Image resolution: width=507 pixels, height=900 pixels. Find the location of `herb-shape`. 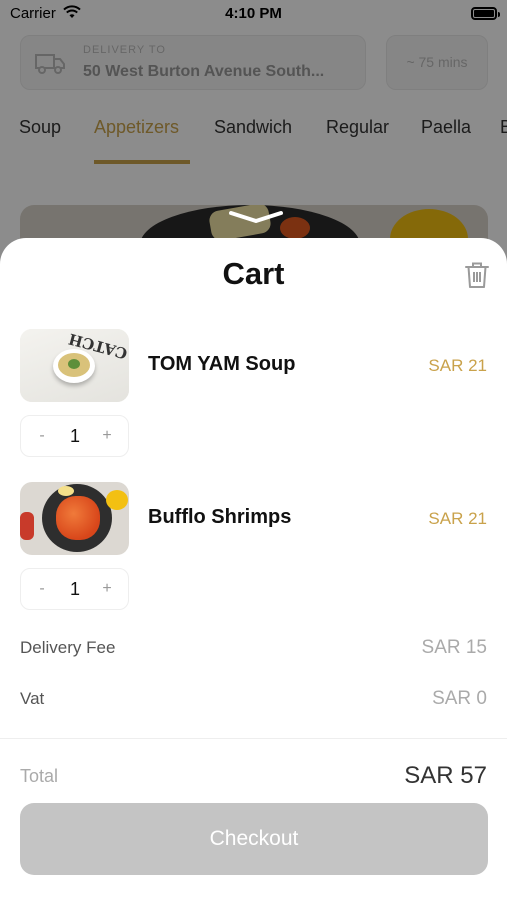

herb-shape is located at coordinates (74, 364).